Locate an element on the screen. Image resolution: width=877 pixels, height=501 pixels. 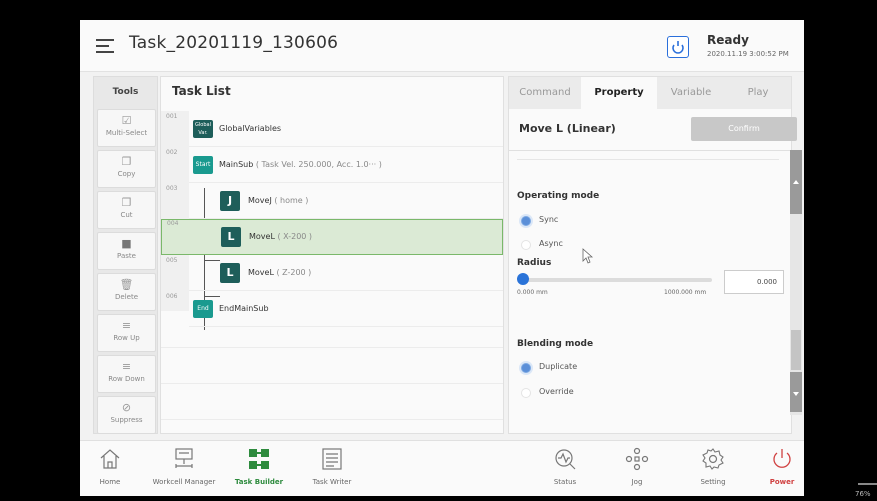
start-badge-icon: Start is located at coordinates (203, 165).